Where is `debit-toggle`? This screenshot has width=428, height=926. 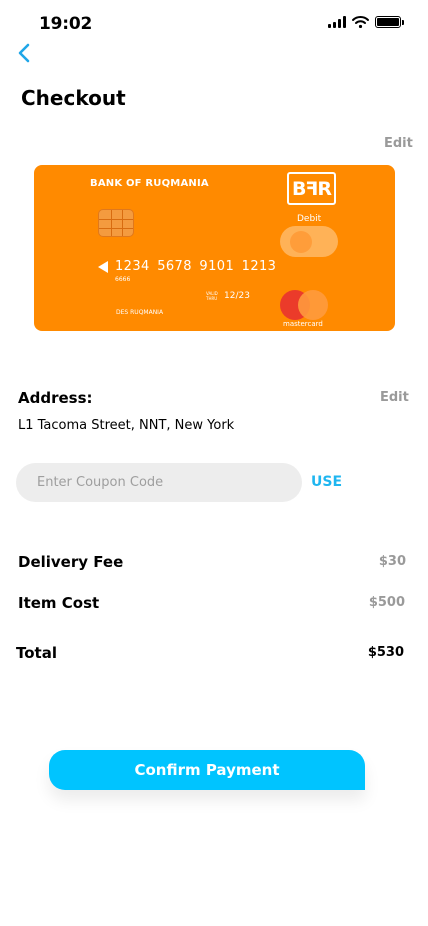
debit-toggle is located at coordinates (309, 241).